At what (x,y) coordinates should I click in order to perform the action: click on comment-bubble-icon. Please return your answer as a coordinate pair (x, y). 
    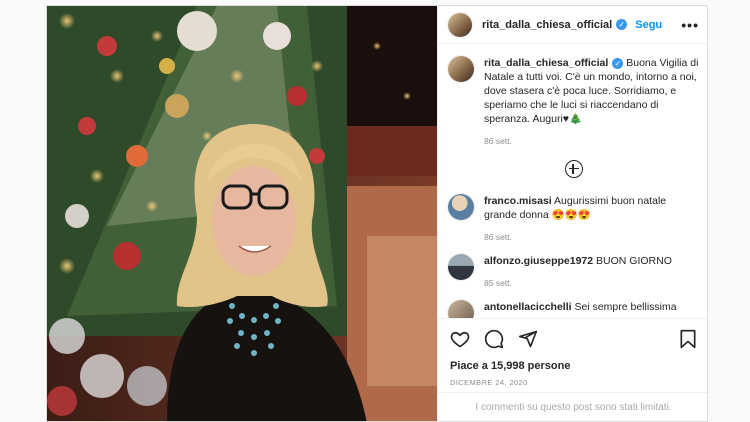
    Looking at the image, I should click on (494, 339).